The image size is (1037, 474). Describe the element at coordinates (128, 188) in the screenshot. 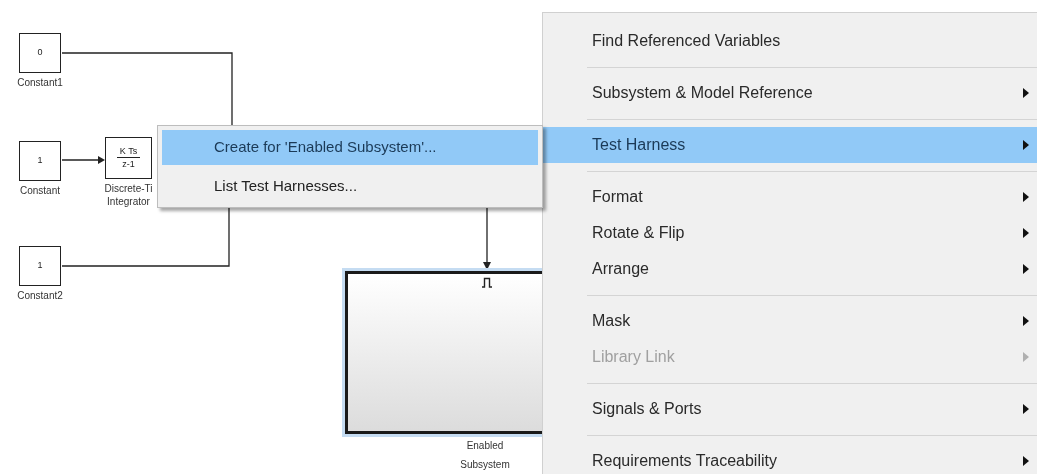

I see `block-label: Discrete-Ti` at that location.